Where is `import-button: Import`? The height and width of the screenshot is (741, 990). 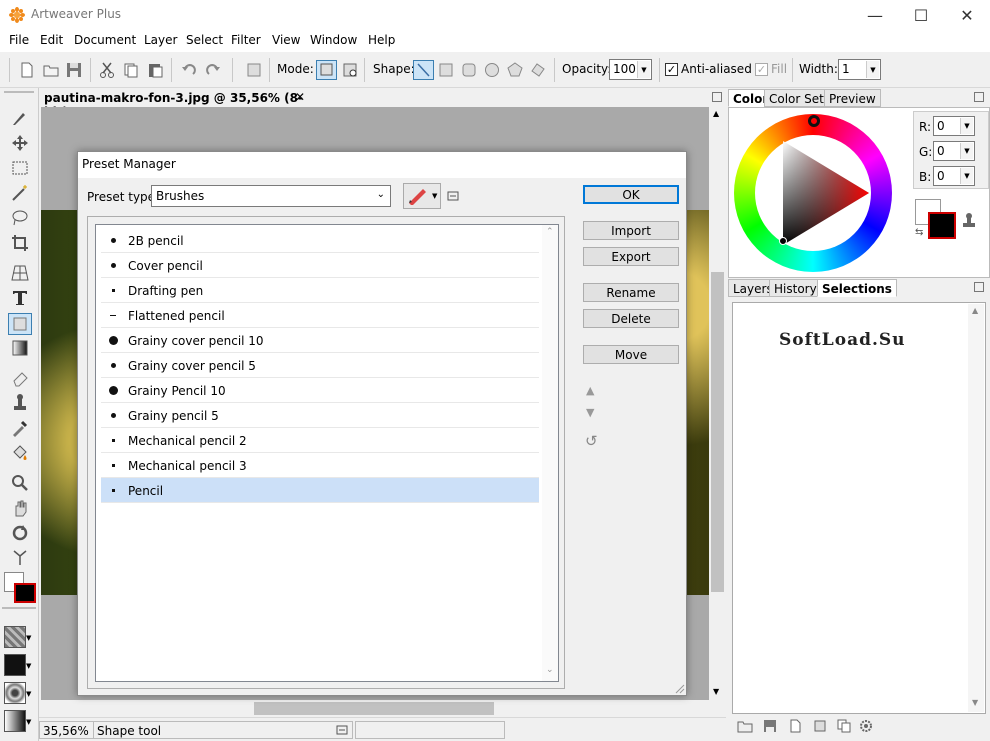
import-button: Import is located at coordinates (631, 230).